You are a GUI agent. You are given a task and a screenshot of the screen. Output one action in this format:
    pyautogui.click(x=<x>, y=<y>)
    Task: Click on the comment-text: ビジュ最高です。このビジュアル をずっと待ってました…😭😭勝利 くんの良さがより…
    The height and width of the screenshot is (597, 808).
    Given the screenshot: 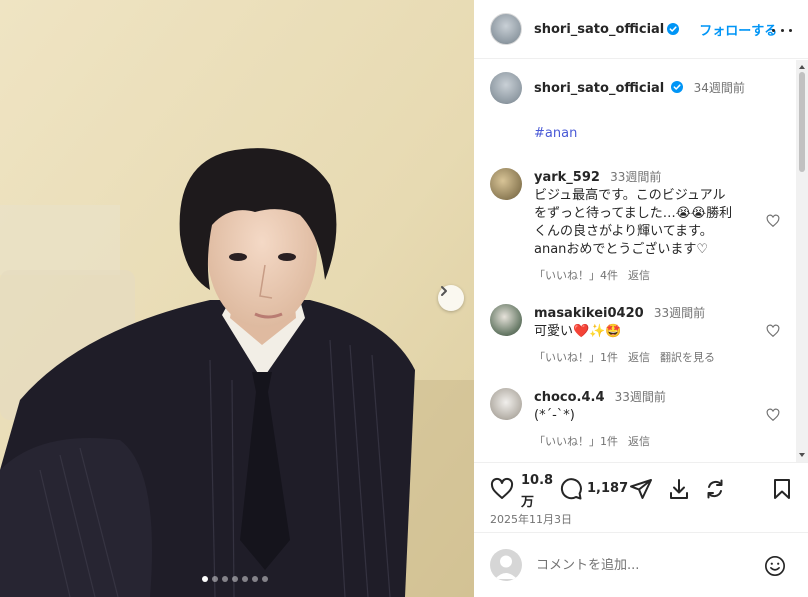 What is the action you would take?
    pyautogui.click(x=633, y=222)
    